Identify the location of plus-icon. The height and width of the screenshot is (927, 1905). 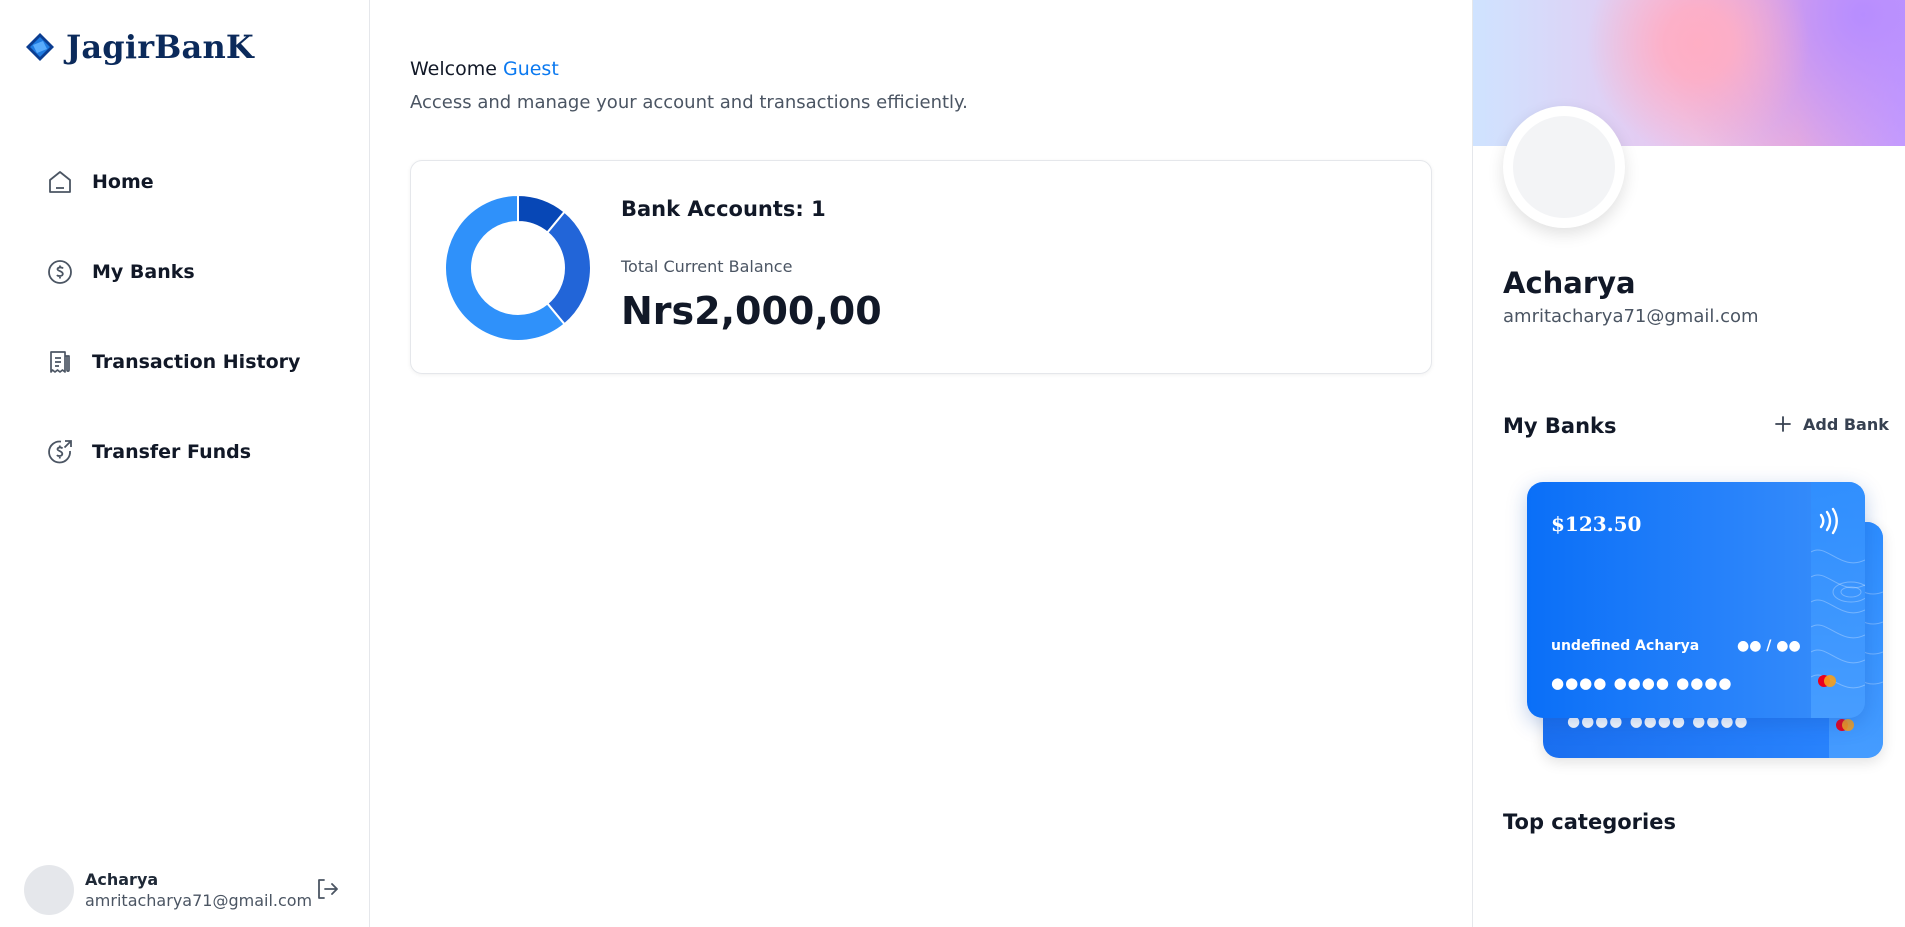
(1783, 424).